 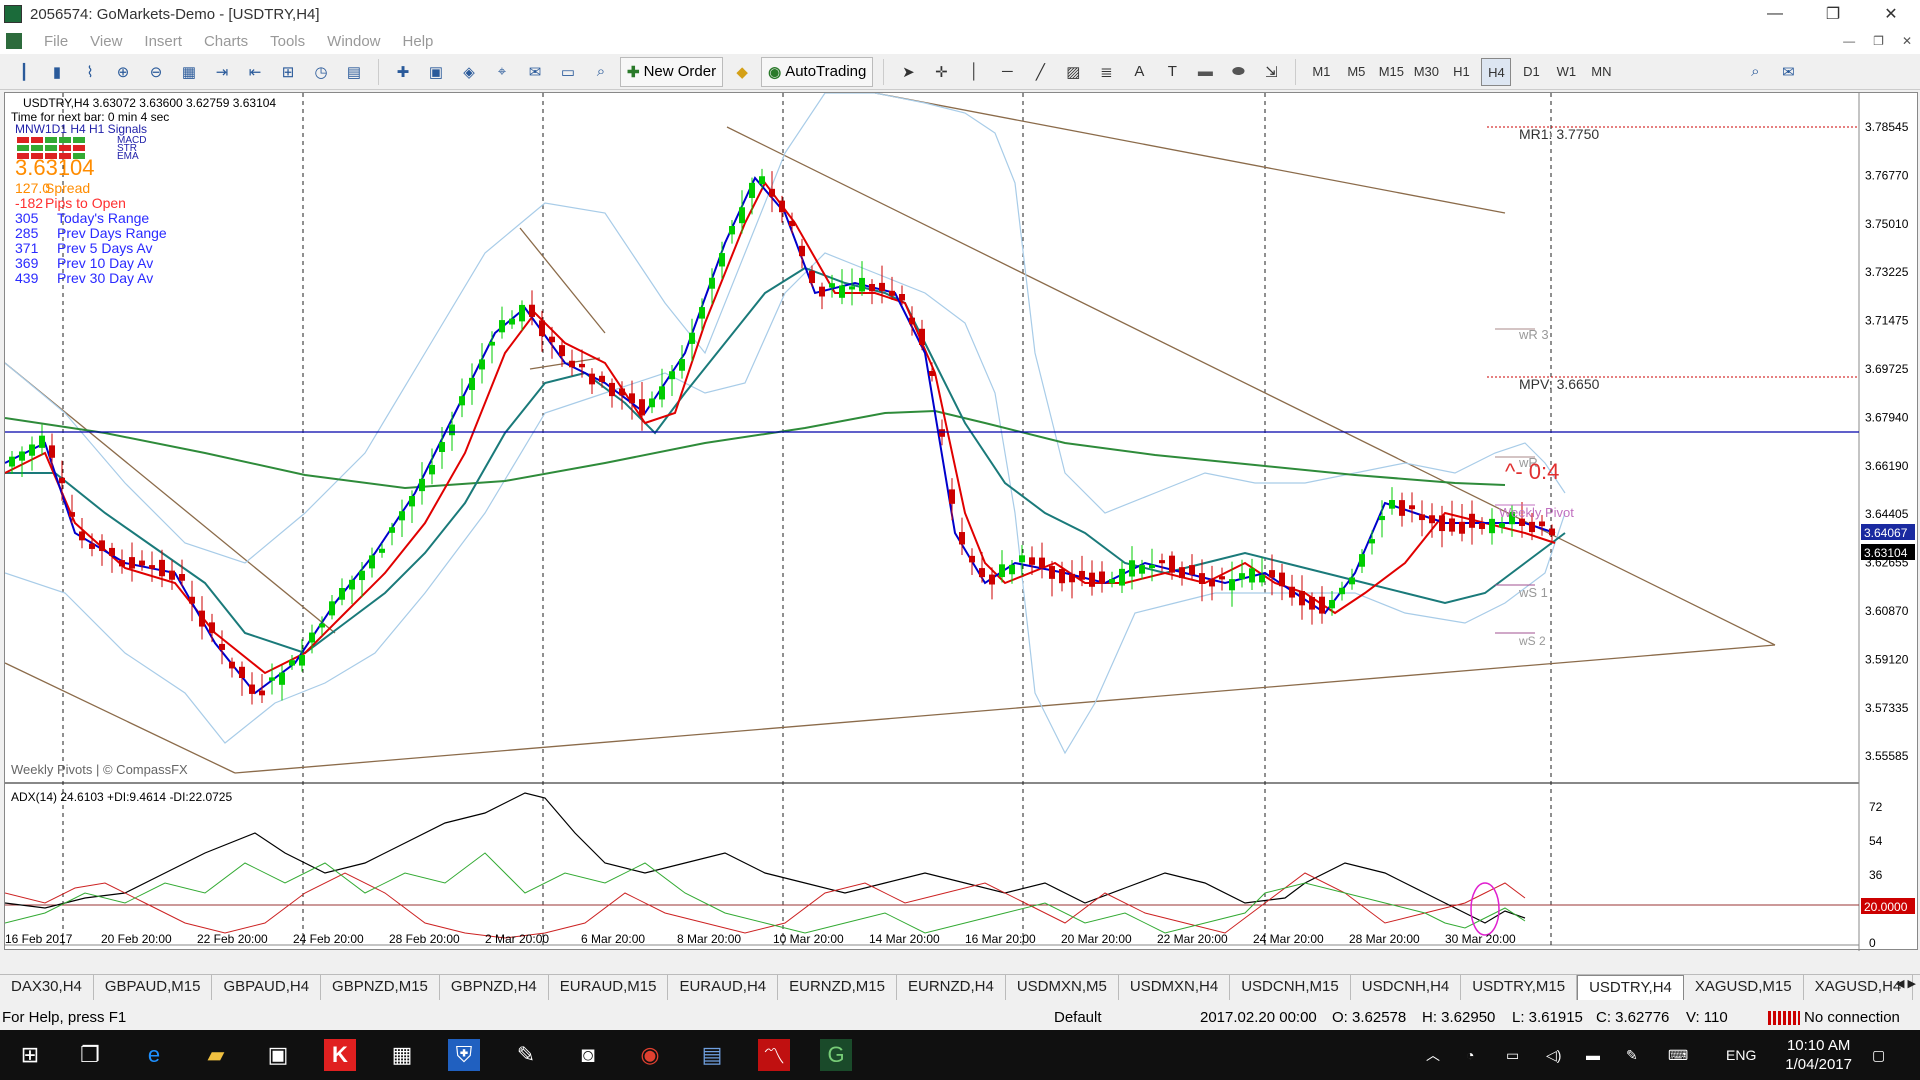 What do you see at coordinates (588, 1055) in the screenshot?
I see `camera-icon: ◙` at bounding box center [588, 1055].